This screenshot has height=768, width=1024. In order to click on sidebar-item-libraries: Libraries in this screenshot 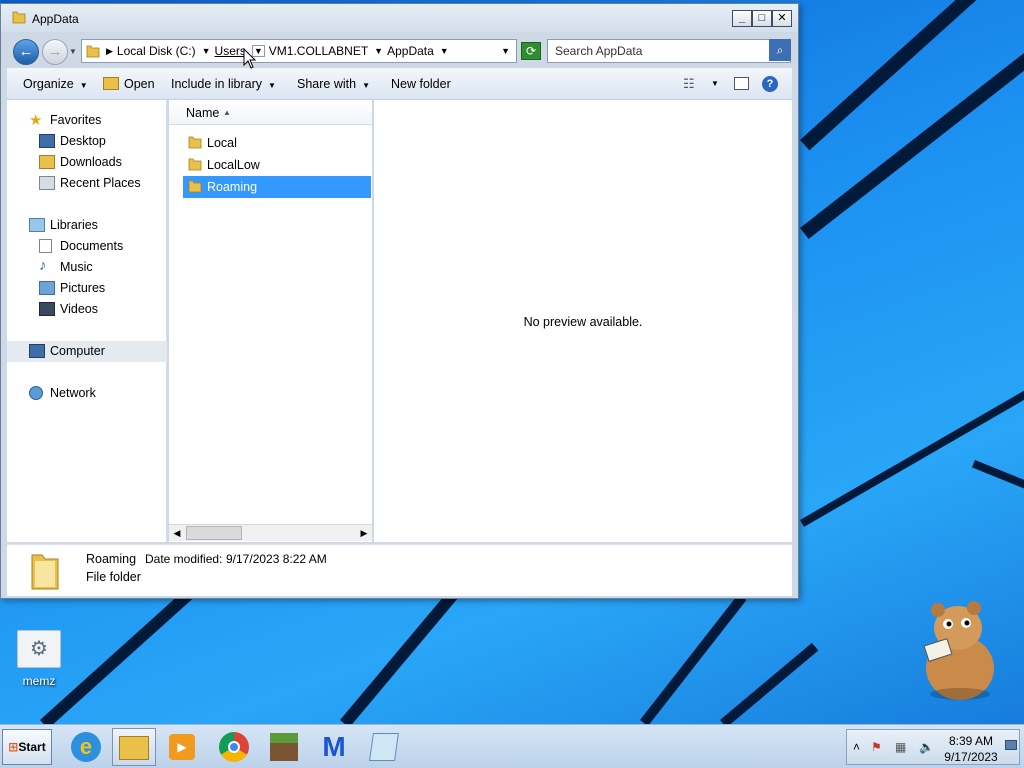, I will do `click(87, 225)`.